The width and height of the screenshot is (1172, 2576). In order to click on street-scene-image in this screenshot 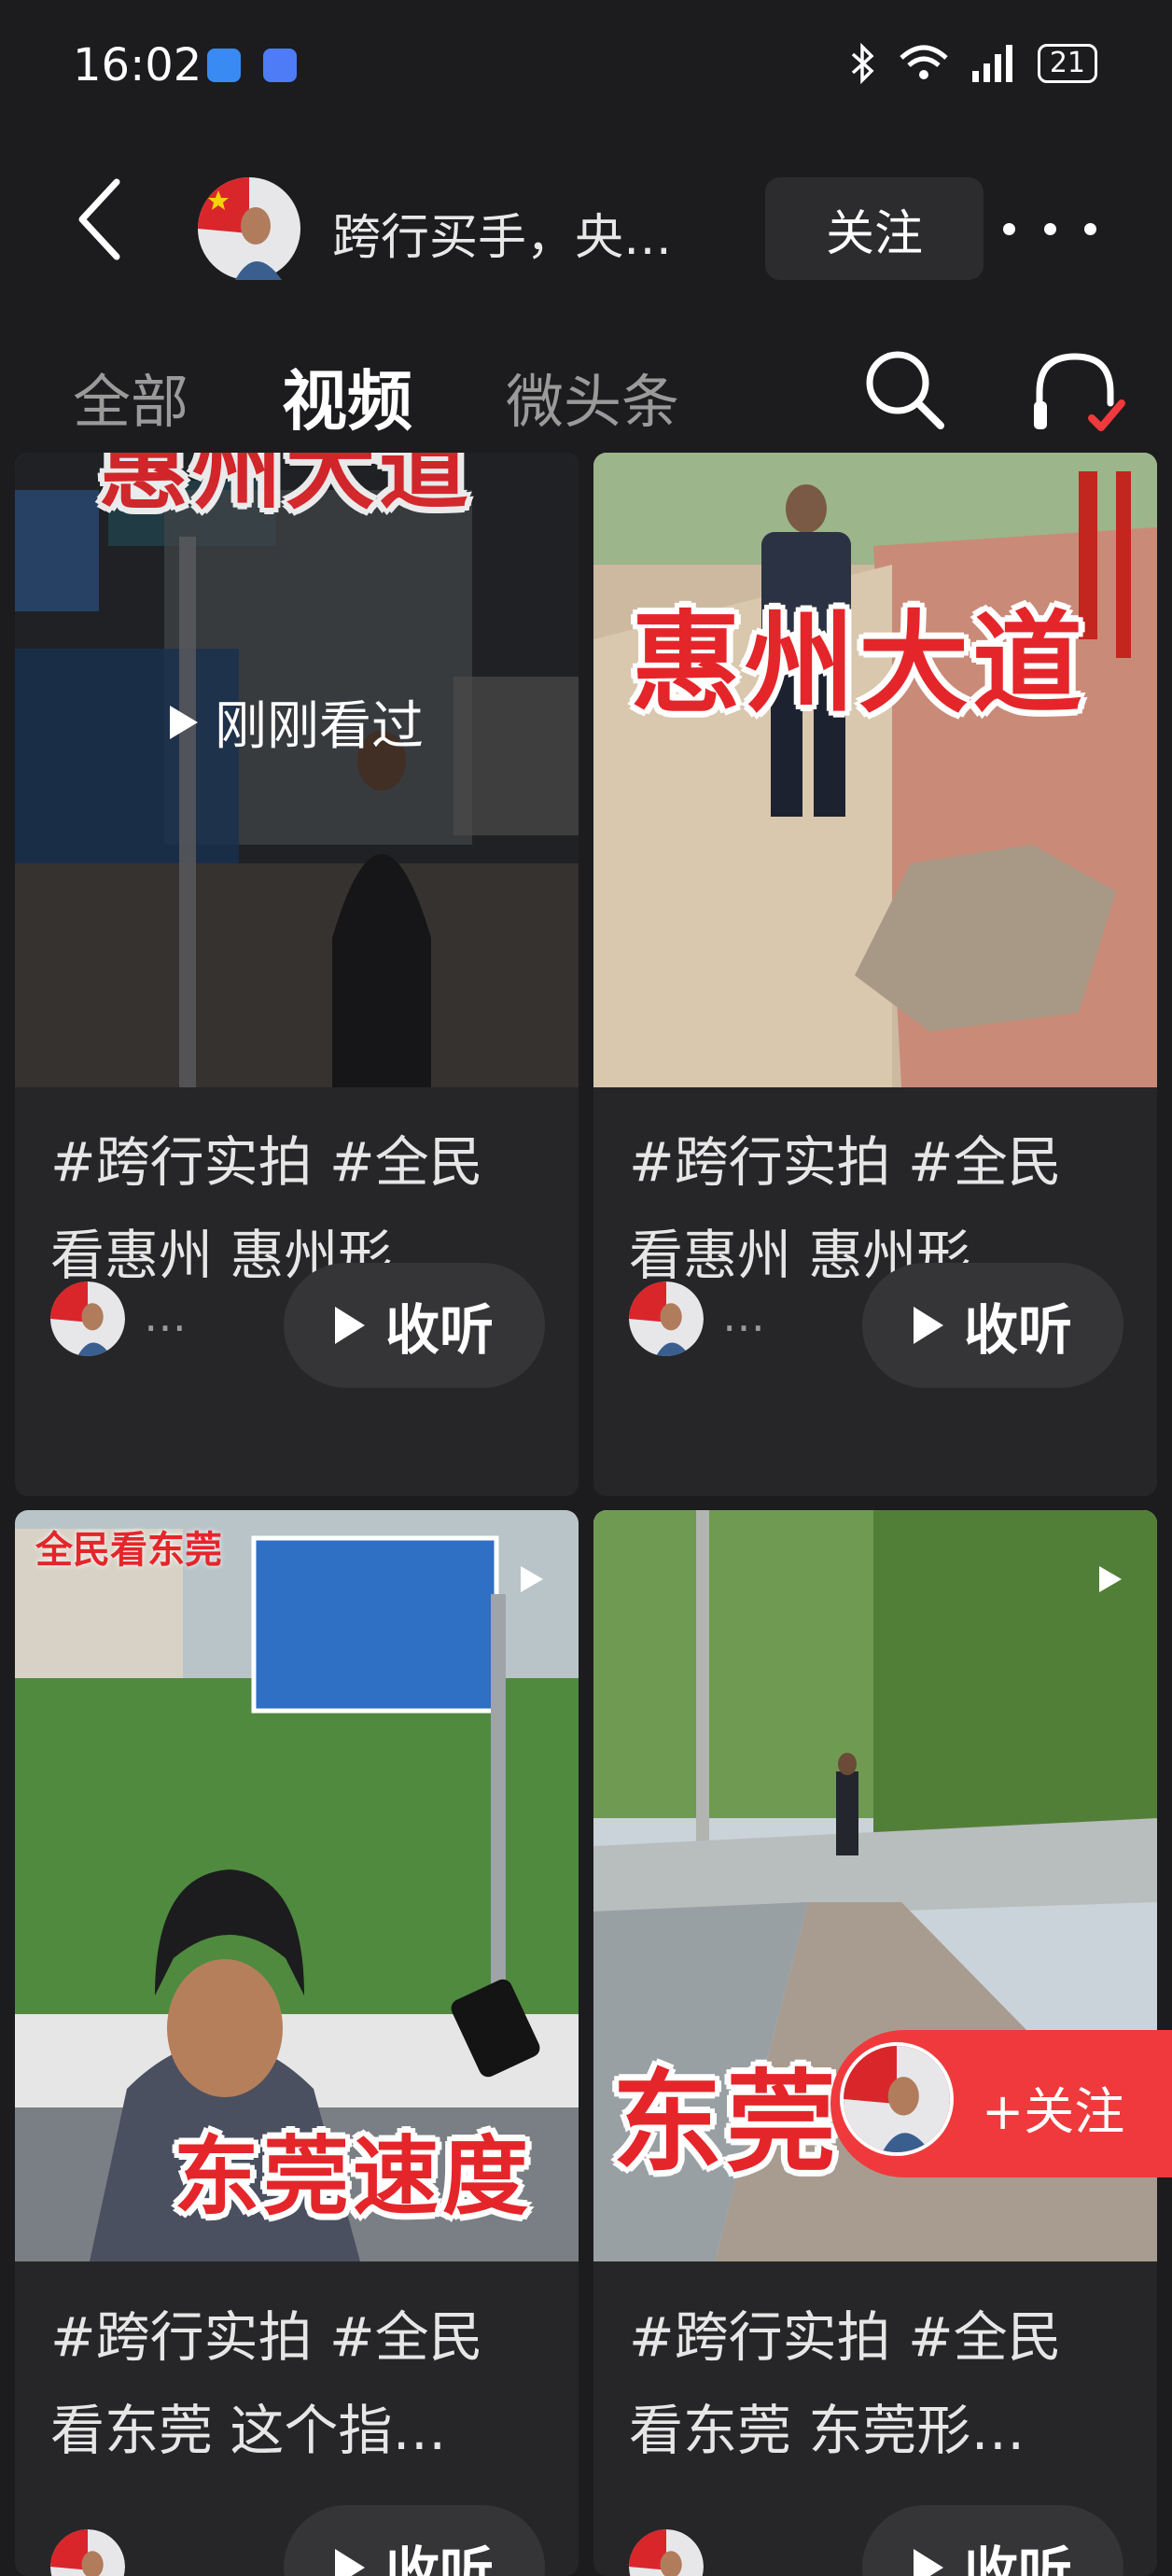, I will do `click(297, 770)`.